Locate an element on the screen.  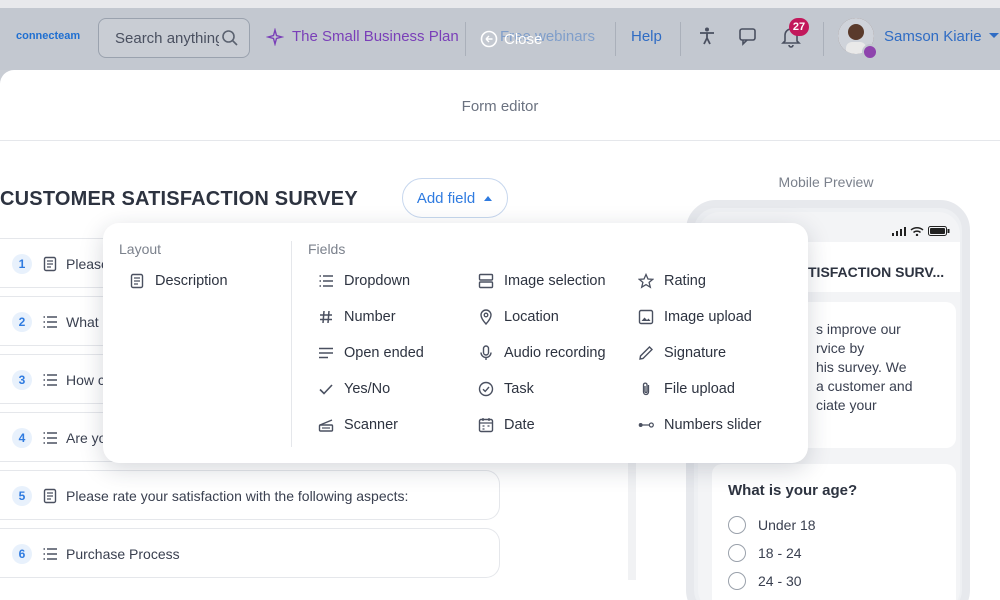
field-option-task: Task is located at coordinates (506, 389).